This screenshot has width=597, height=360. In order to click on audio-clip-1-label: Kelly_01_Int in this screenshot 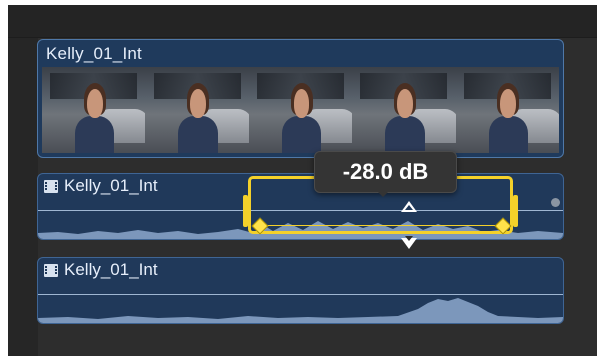, I will do `click(101, 186)`.